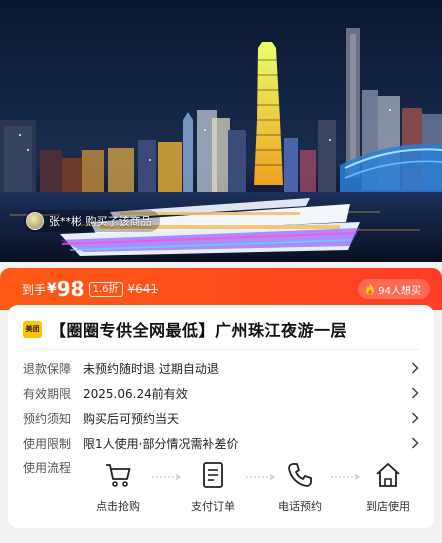  What do you see at coordinates (47, 393) in the screenshot?
I see `info-label: 有效期限` at bounding box center [47, 393].